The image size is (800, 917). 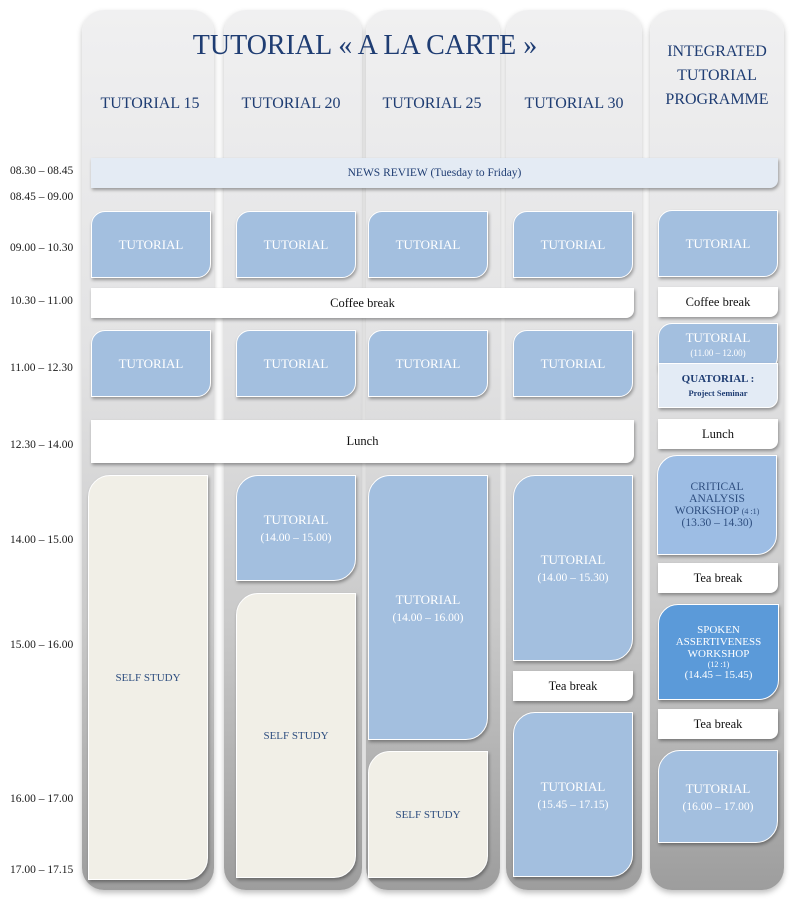 What do you see at coordinates (718, 674) in the screenshot?
I see `workshop-time: (14.45 – 15.45)` at bounding box center [718, 674].